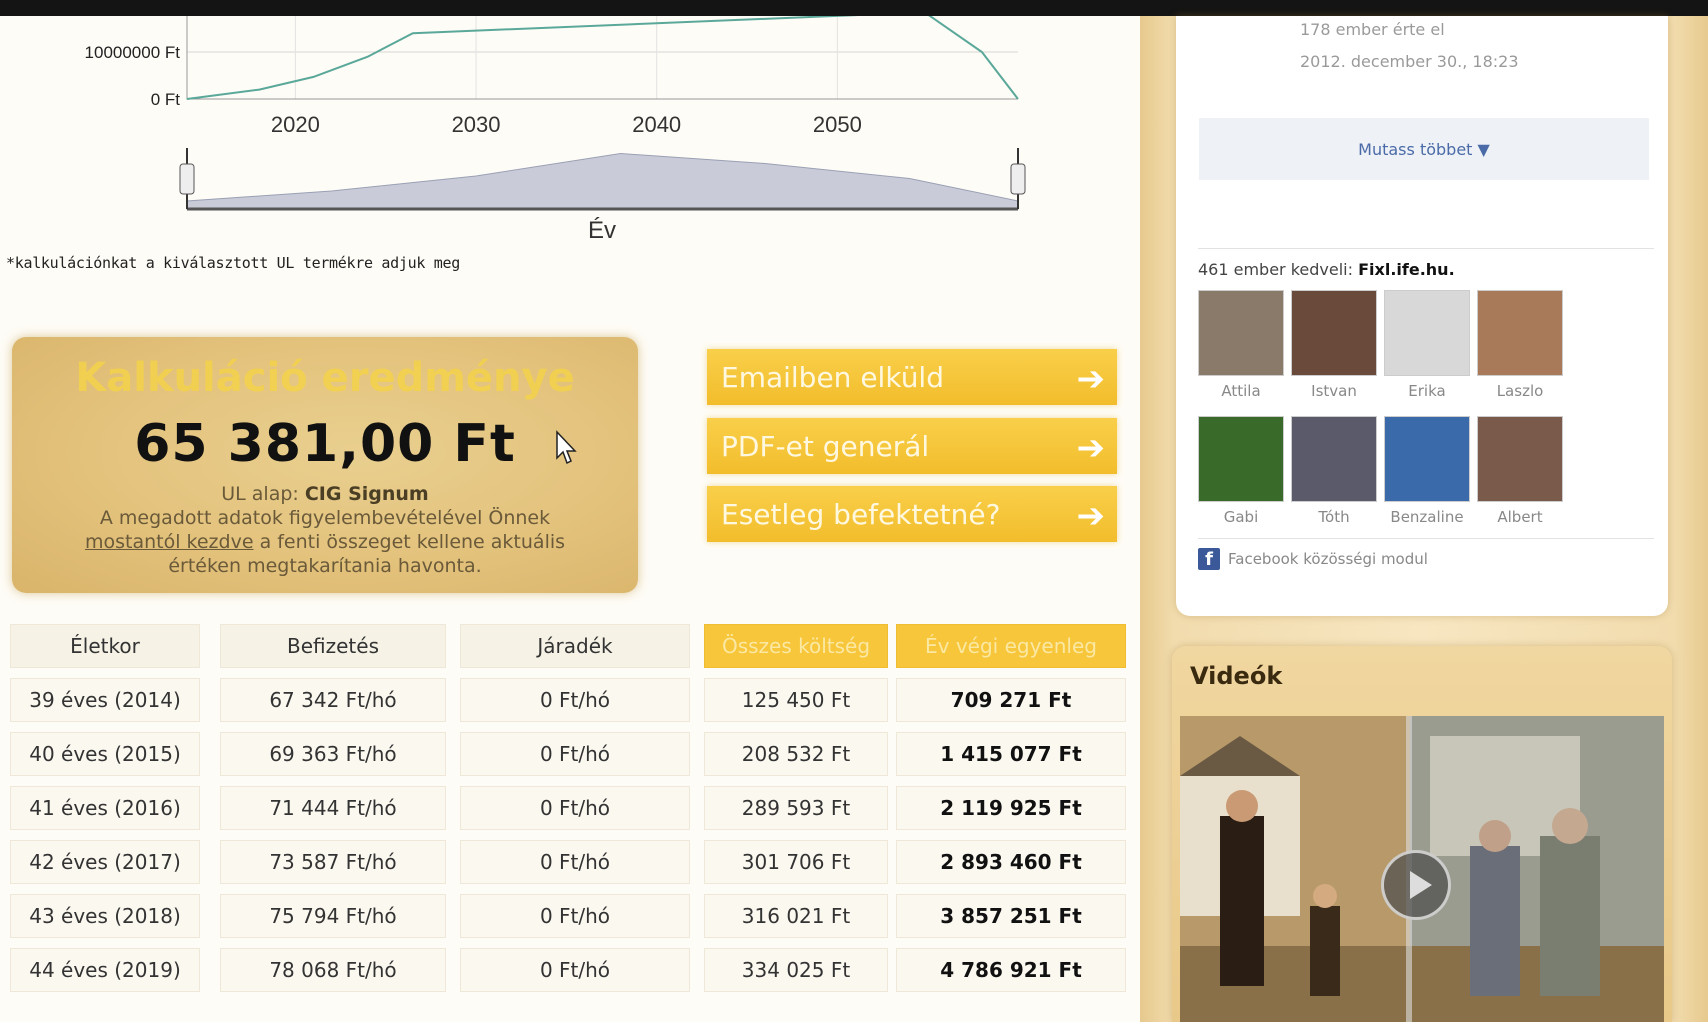 The height and width of the screenshot is (1022, 1708). What do you see at coordinates (476, 124) in the screenshot?
I see `x-tick-label: 2030` at bounding box center [476, 124].